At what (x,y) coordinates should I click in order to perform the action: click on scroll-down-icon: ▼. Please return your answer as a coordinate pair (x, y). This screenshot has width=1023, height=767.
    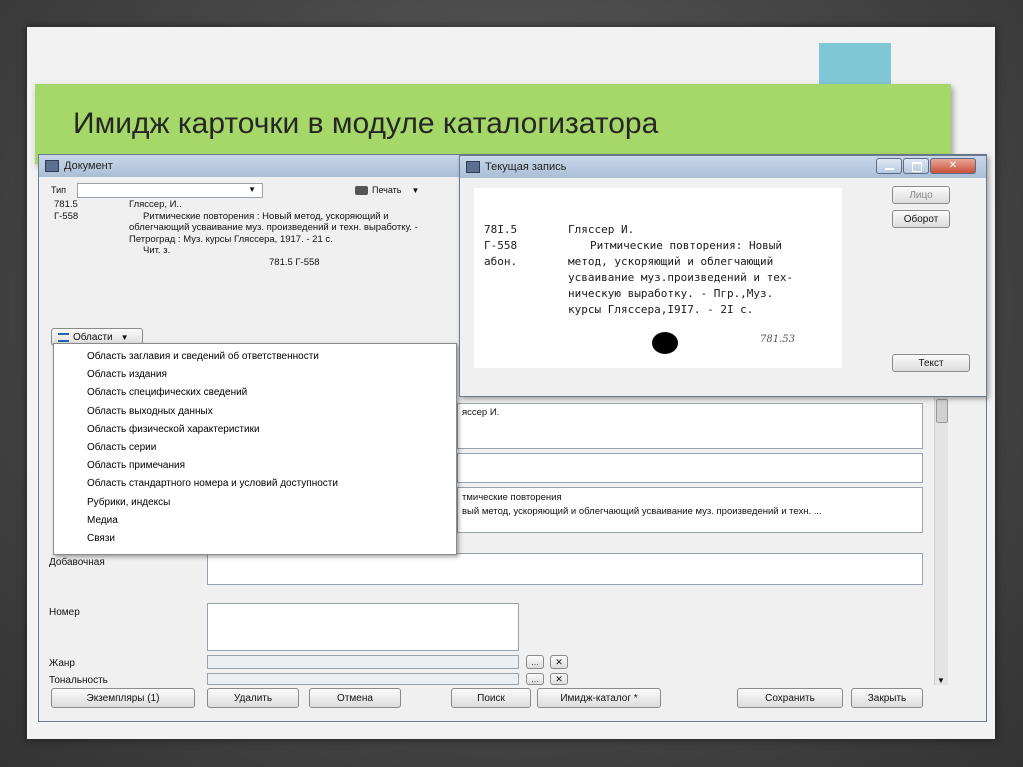
    Looking at the image, I should click on (941, 680).